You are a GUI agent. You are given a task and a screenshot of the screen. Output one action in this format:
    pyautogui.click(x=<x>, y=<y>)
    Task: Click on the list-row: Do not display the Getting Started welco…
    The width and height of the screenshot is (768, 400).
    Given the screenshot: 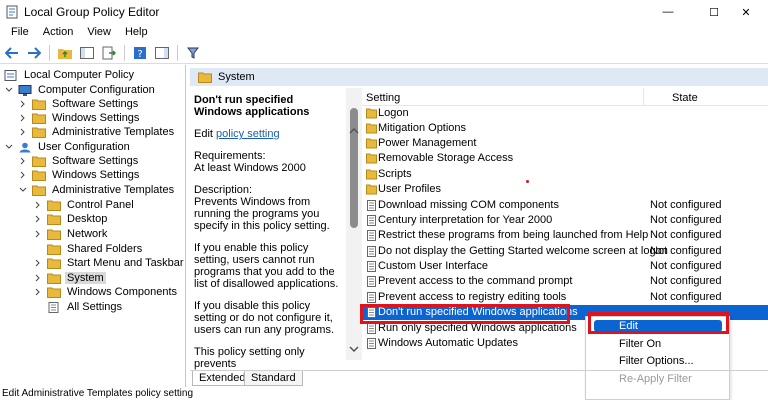 What is the action you would take?
    pyautogui.click(x=565, y=251)
    